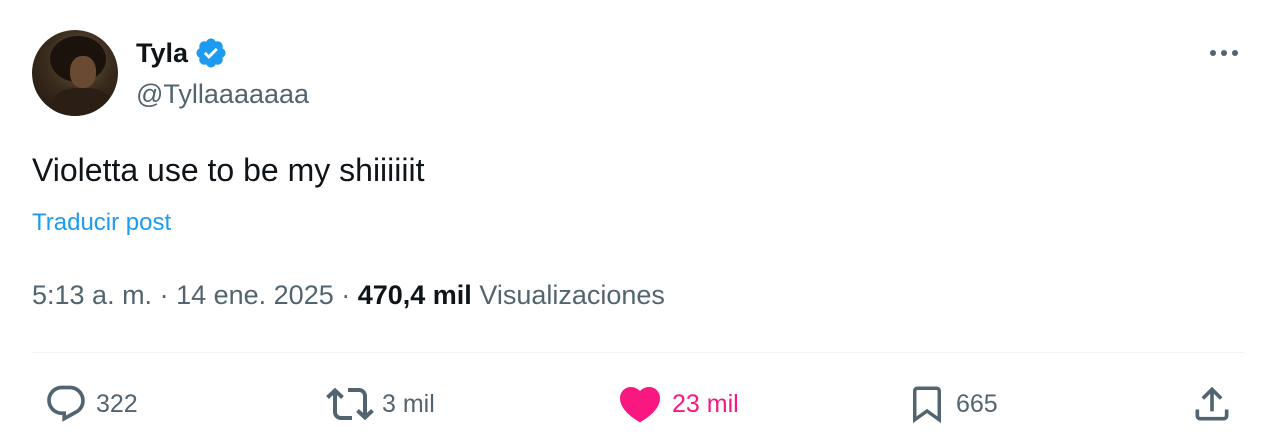 This screenshot has height=443, width=1274. I want to click on avatar-body, so click(82, 102).